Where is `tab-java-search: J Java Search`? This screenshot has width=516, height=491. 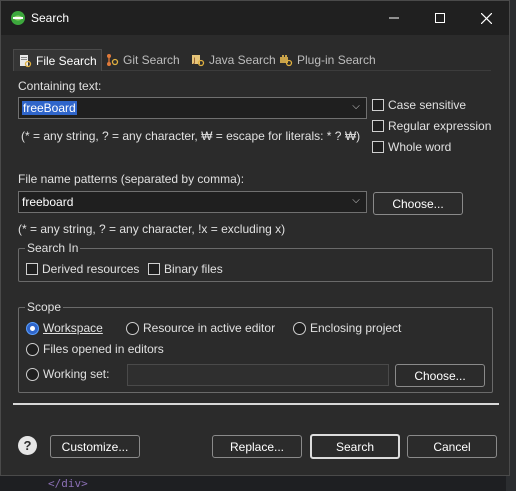
tab-java-search: J Java Search is located at coordinates (233, 60).